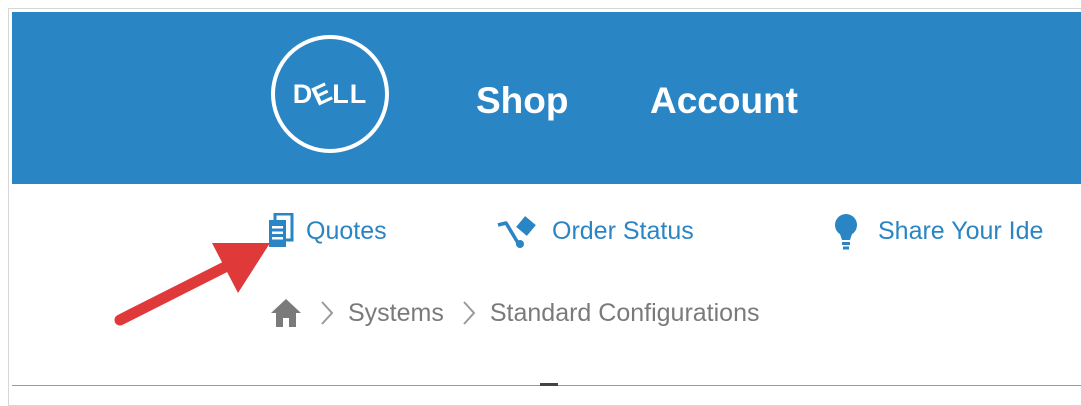 The height and width of the screenshot is (406, 1081). I want to click on lightbulb-icon, so click(846, 232).